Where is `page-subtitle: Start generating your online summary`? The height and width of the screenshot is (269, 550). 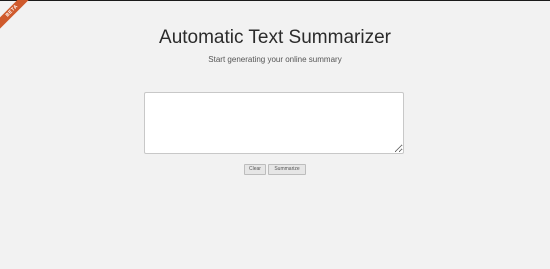 page-subtitle: Start generating your online summary is located at coordinates (275, 59).